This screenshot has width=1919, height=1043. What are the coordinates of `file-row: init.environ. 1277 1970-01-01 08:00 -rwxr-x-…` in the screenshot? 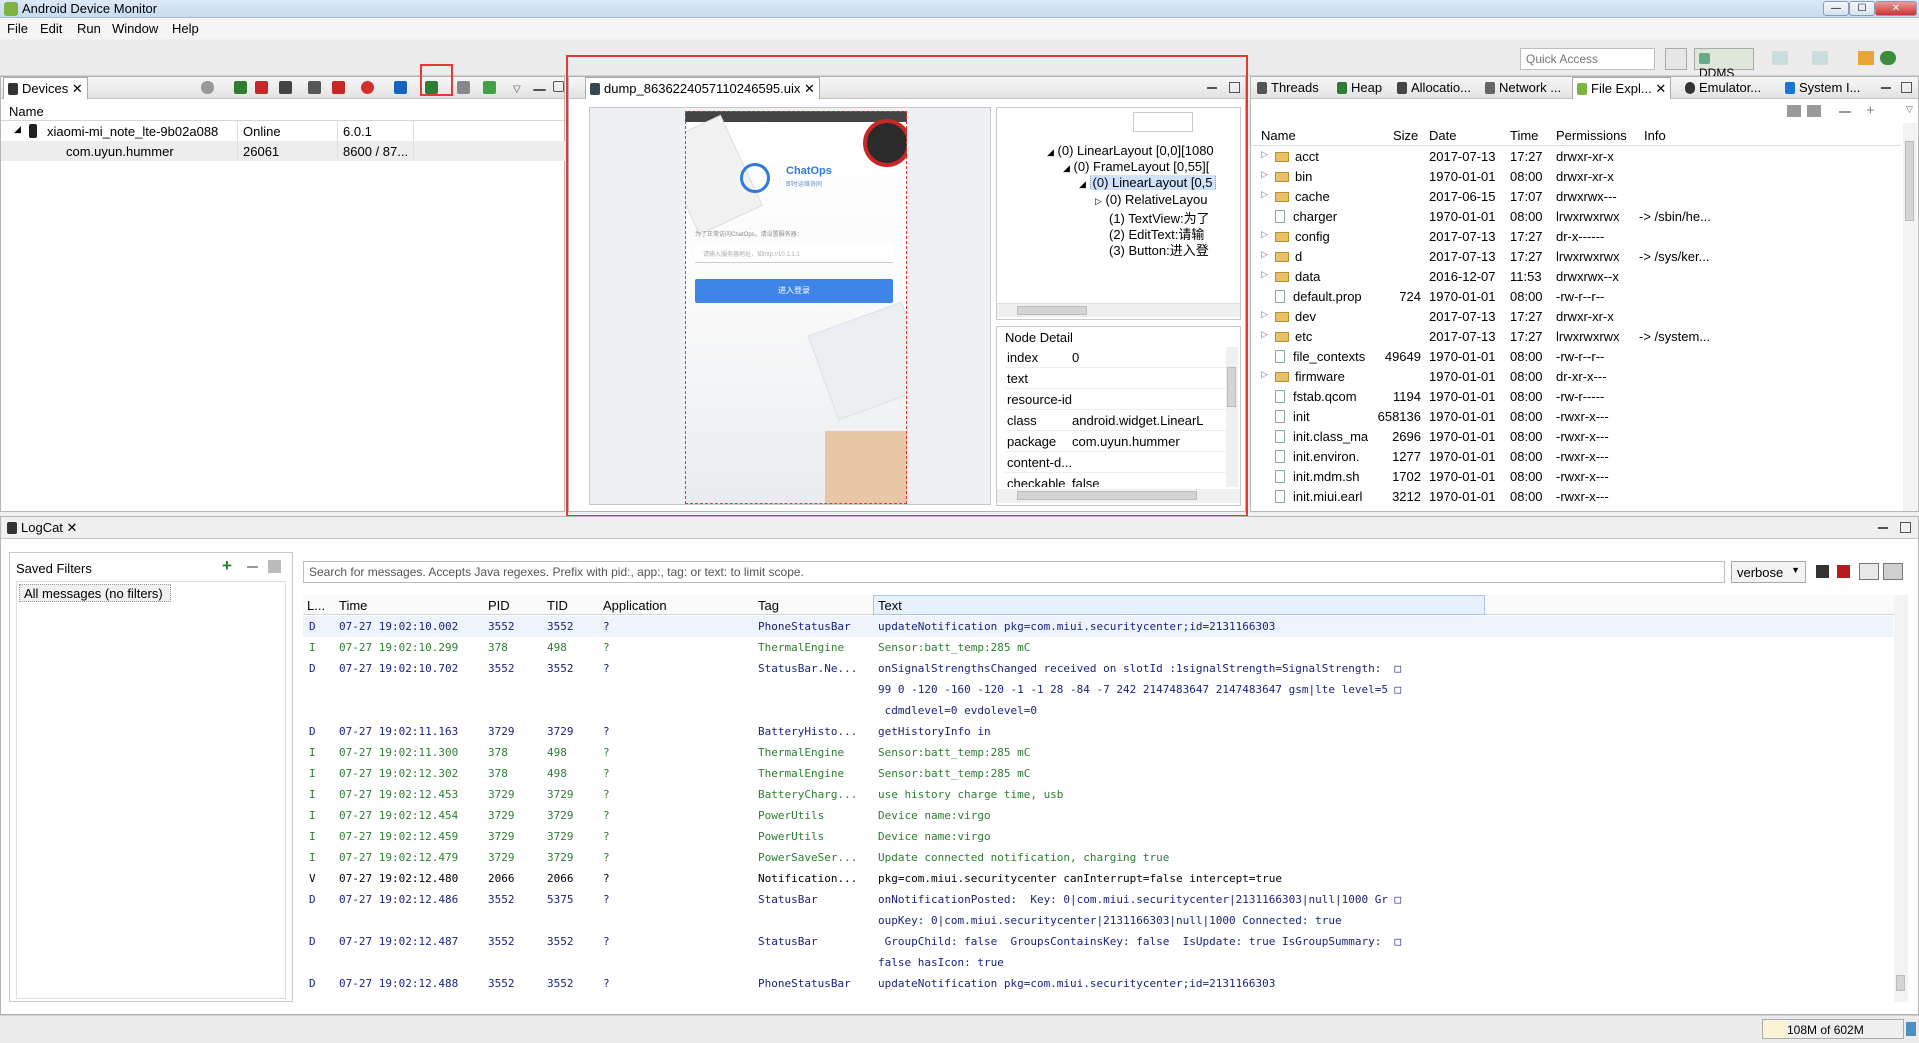 It's located at (1576, 456).